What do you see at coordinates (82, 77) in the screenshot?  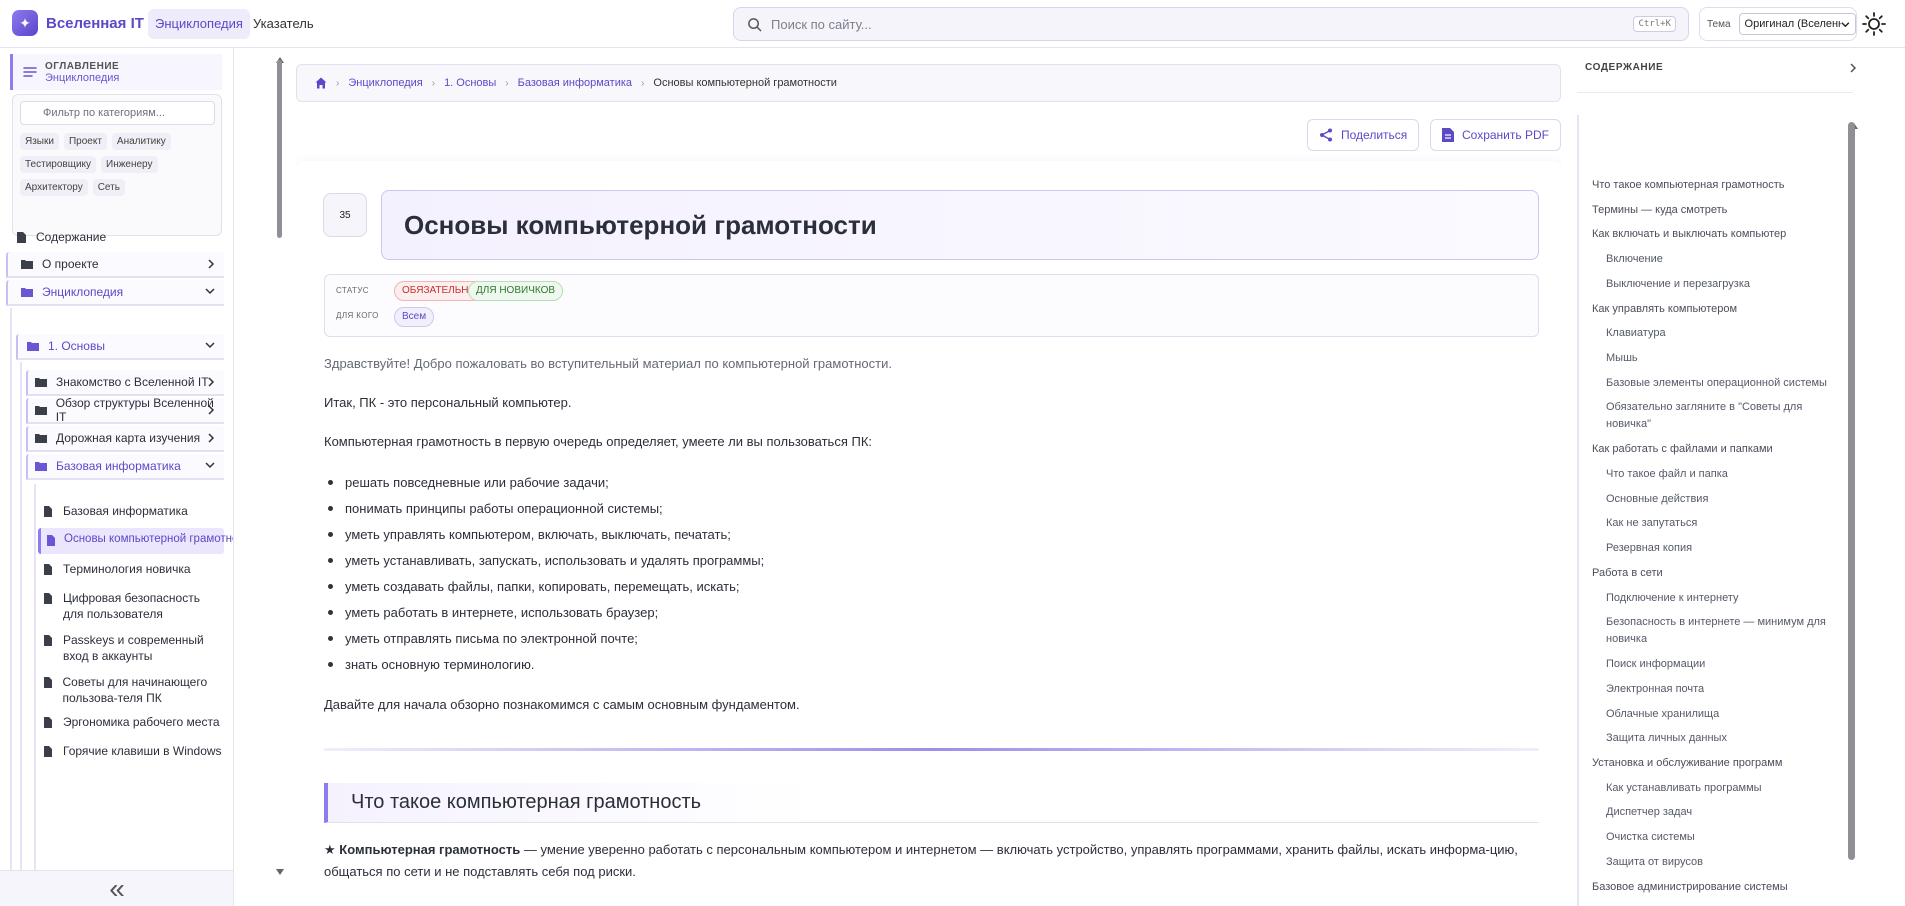 I see `toc-subtitle: Энциклопедия` at bounding box center [82, 77].